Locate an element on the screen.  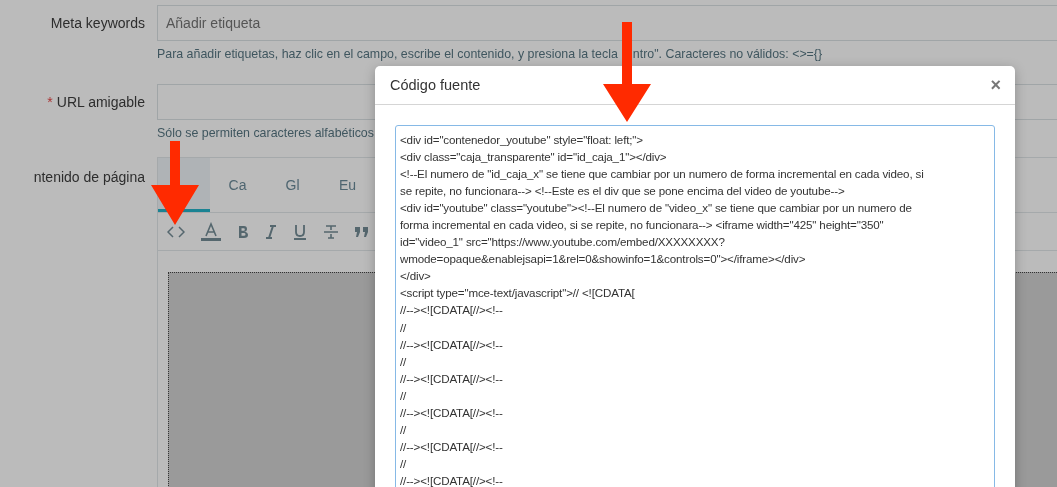
code-line: <div class="caja_transparente" id="id_caja_1"></div> is located at coordinates (534, 157).